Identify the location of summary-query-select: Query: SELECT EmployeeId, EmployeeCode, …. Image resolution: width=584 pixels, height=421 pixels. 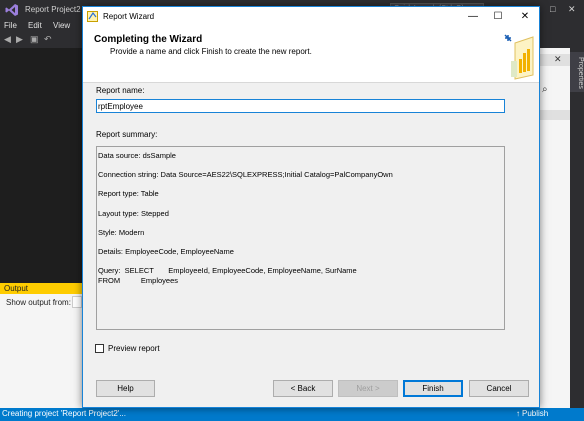
(227, 271).